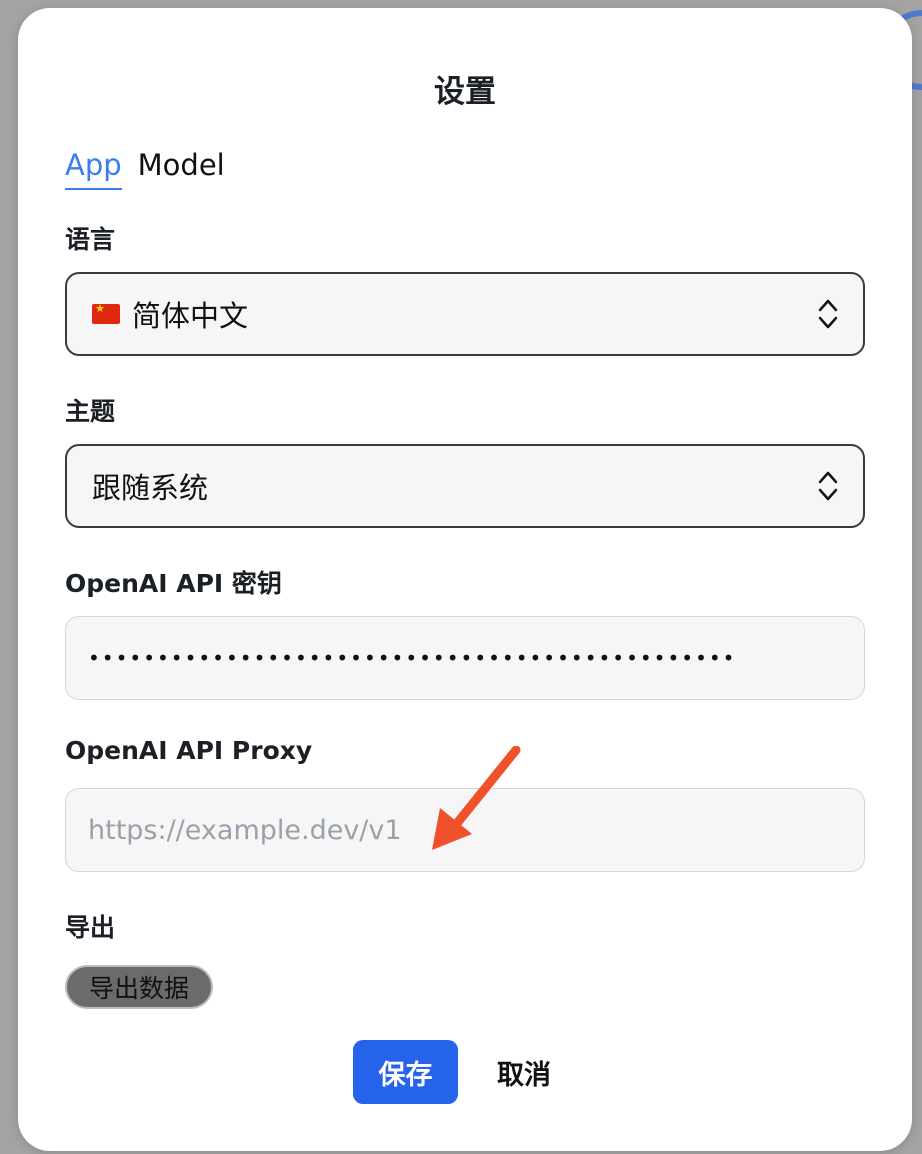 Image resolution: width=922 pixels, height=1154 pixels. What do you see at coordinates (465, 92) in the screenshot?
I see `dialog-title: 设置` at bounding box center [465, 92].